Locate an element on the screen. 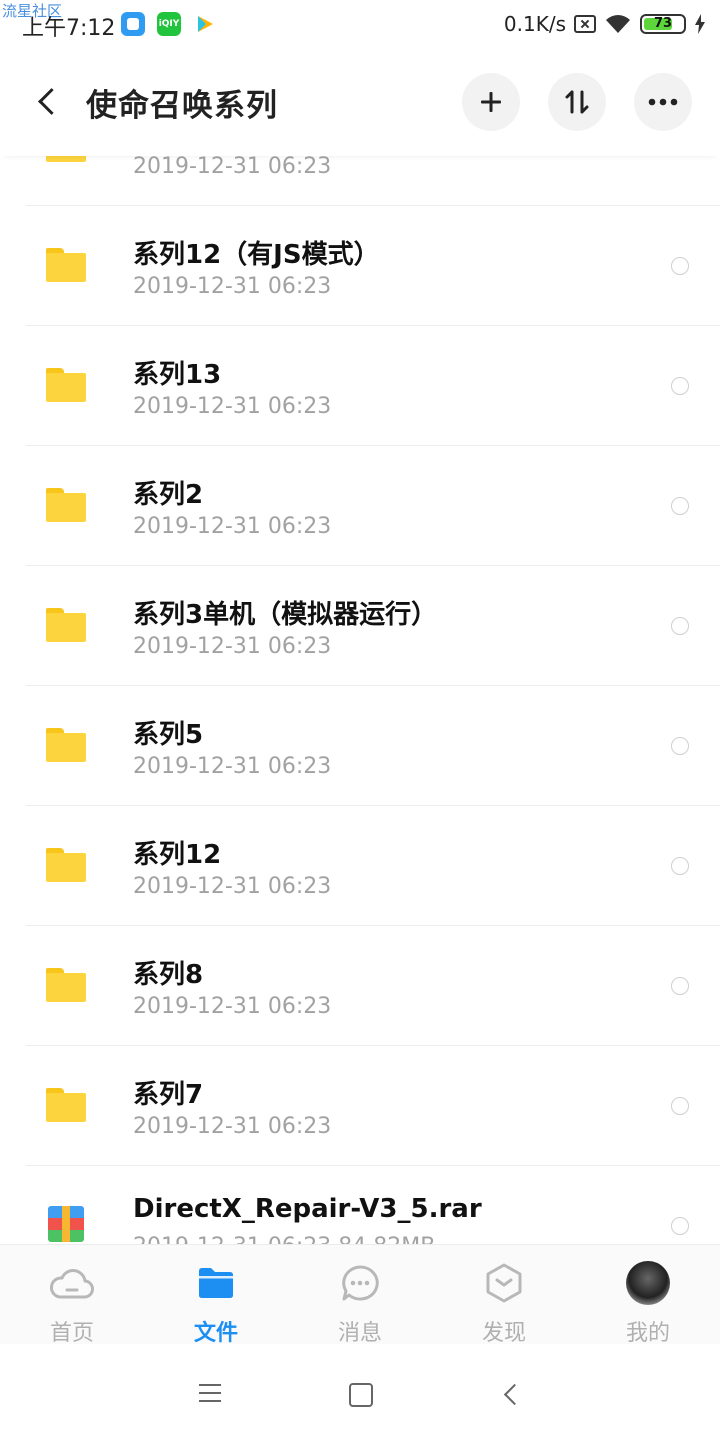 The height and width of the screenshot is (1440, 720). list-item: 系列8 2019-12-31 06:23 is located at coordinates (360, 986).